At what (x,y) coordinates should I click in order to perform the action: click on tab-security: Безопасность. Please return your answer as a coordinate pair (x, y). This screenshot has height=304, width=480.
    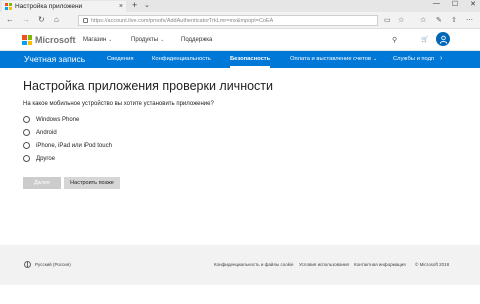
    Looking at the image, I should click on (250, 62).